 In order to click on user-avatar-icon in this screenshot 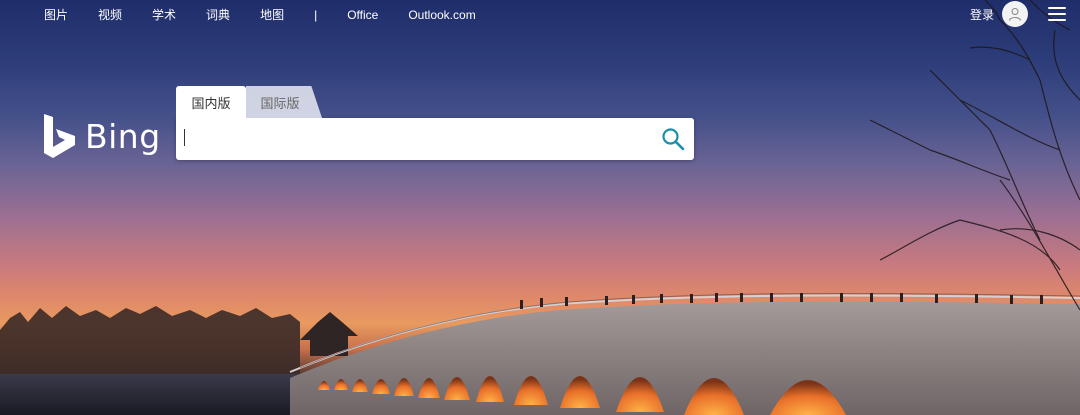, I will do `click(1015, 14)`.